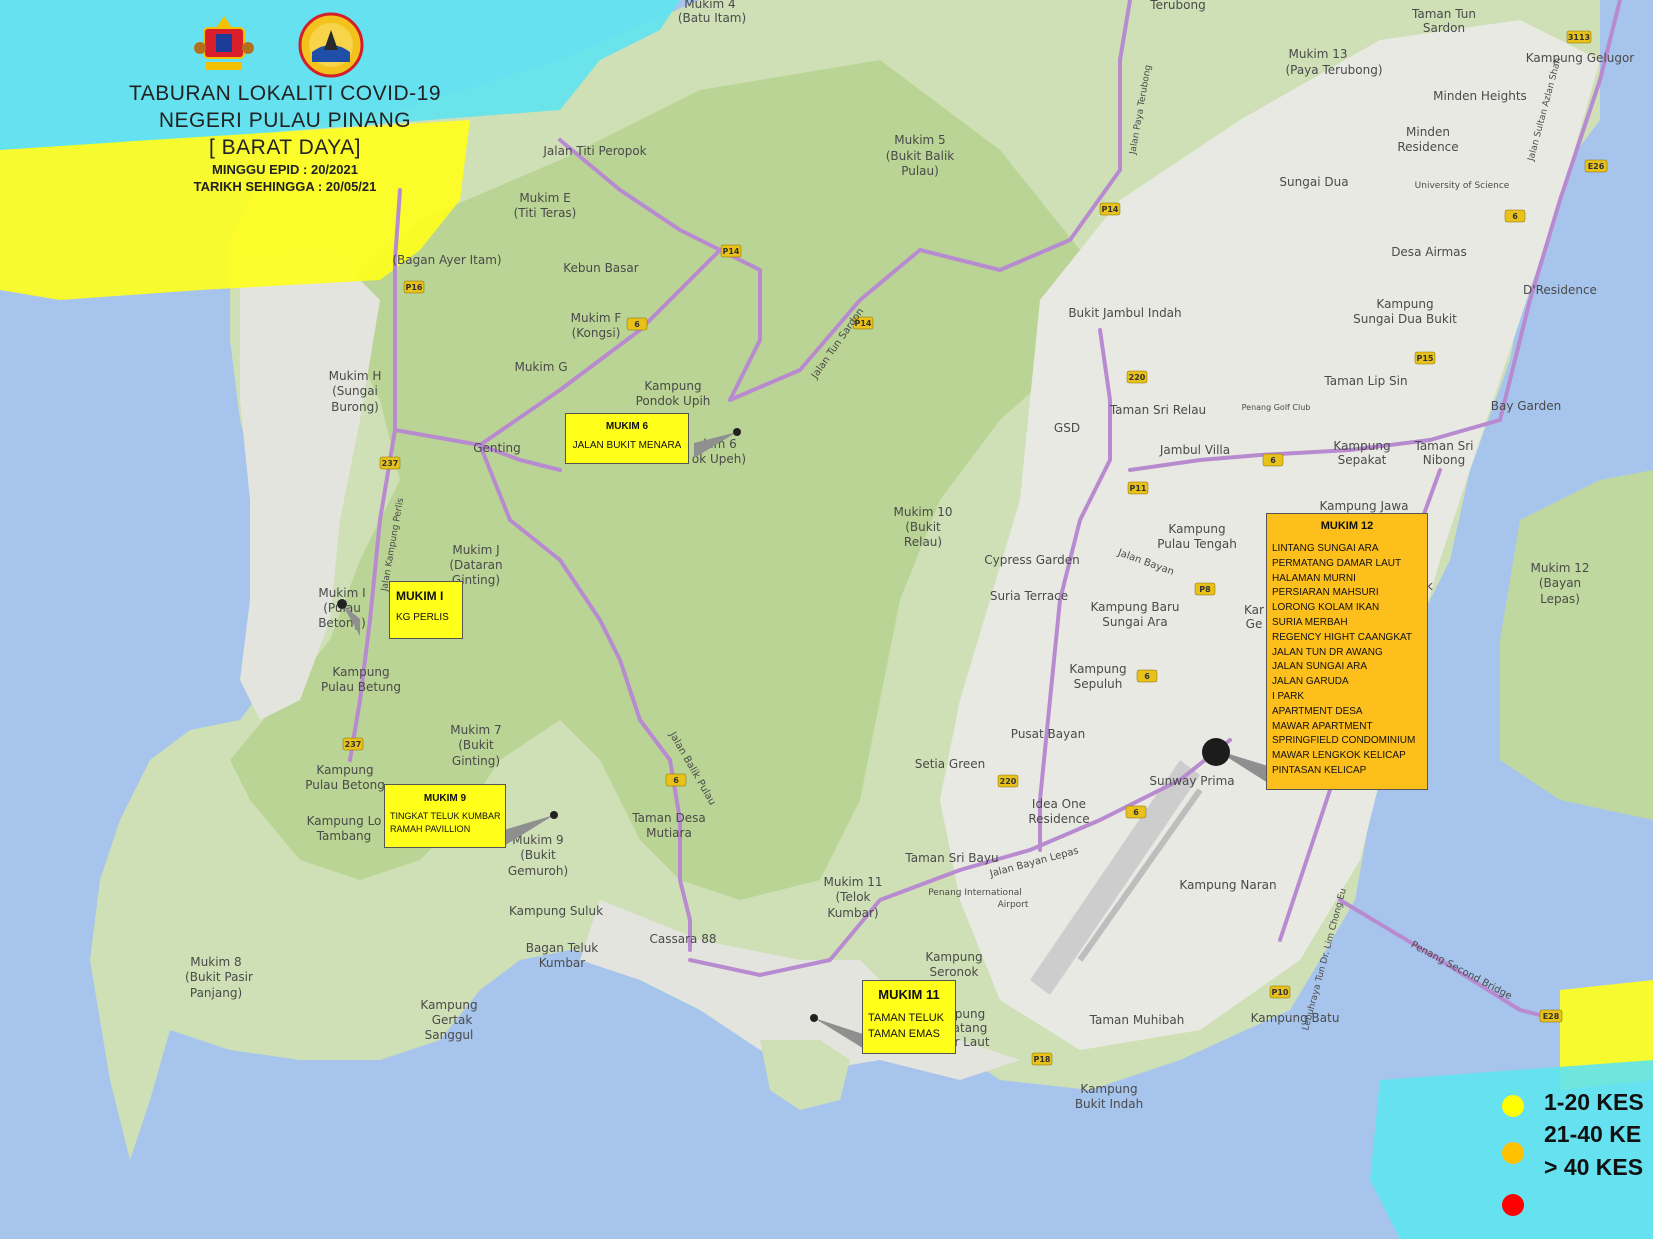  What do you see at coordinates (345, 785) in the screenshot?
I see `place-label: Pulau Betong` at bounding box center [345, 785].